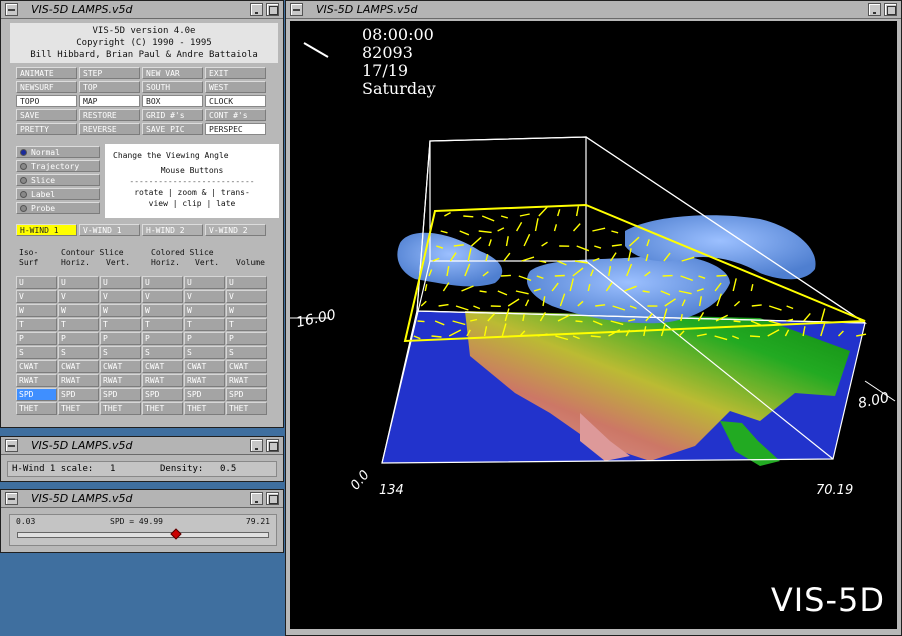  Describe the element at coordinates (162, 324) in the screenshot. I see `var-cell-t-3: T` at that location.